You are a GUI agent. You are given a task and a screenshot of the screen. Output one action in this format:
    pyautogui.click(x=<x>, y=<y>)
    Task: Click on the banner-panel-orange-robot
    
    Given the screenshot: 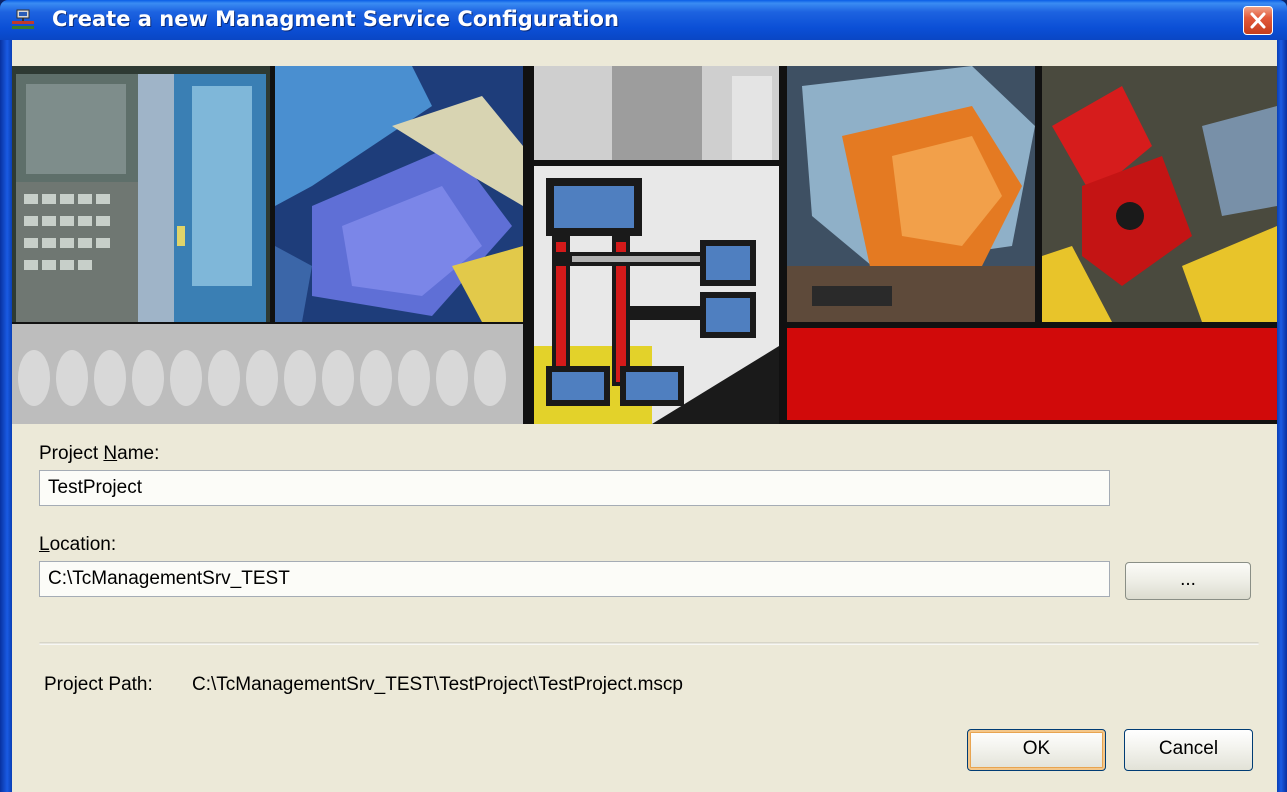 What is the action you would take?
    pyautogui.click(x=911, y=194)
    